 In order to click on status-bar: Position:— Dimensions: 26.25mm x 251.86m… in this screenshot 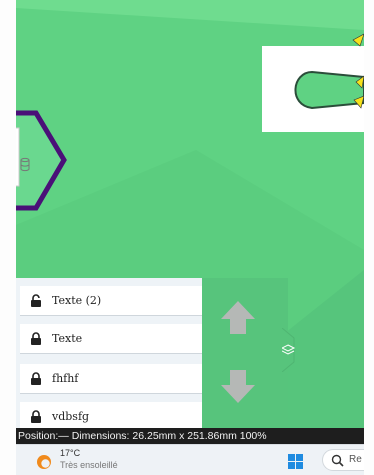, I will do `click(190, 436)`.